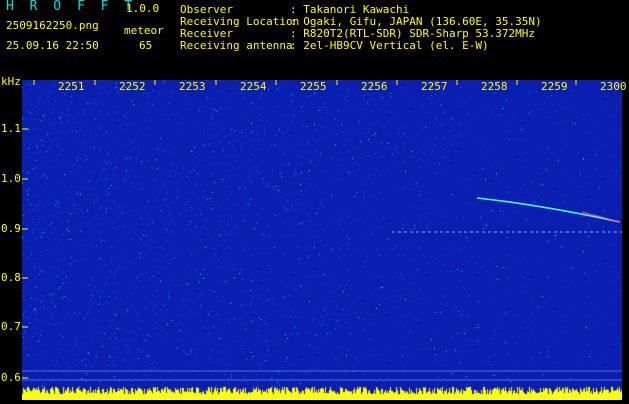 The height and width of the screenshot is (404, 629). What do you see at coordinates (192, 86) in the screenshot?
I see `x-tick-label: 2253` at bounding box center [192, 86].